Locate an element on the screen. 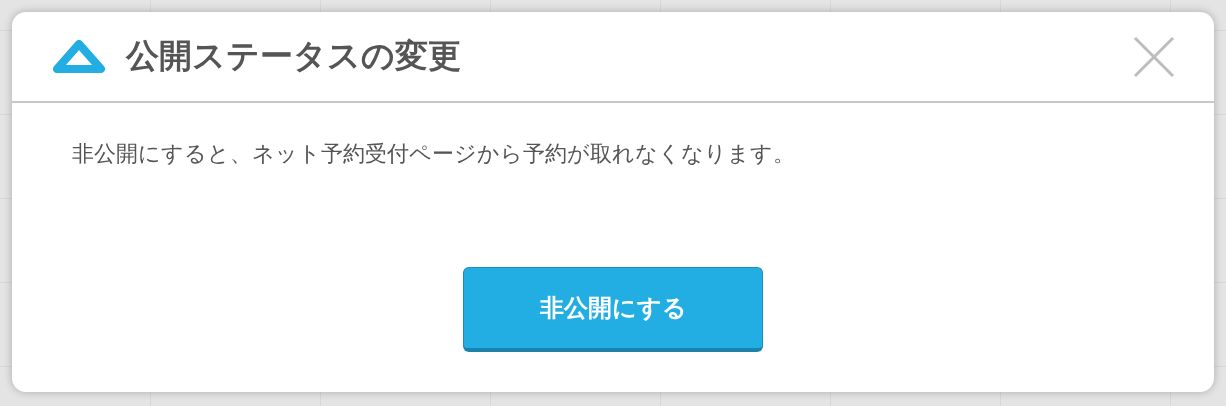  dialog-title: 公開ステータスの変更 is located at coordinates (294, 56).